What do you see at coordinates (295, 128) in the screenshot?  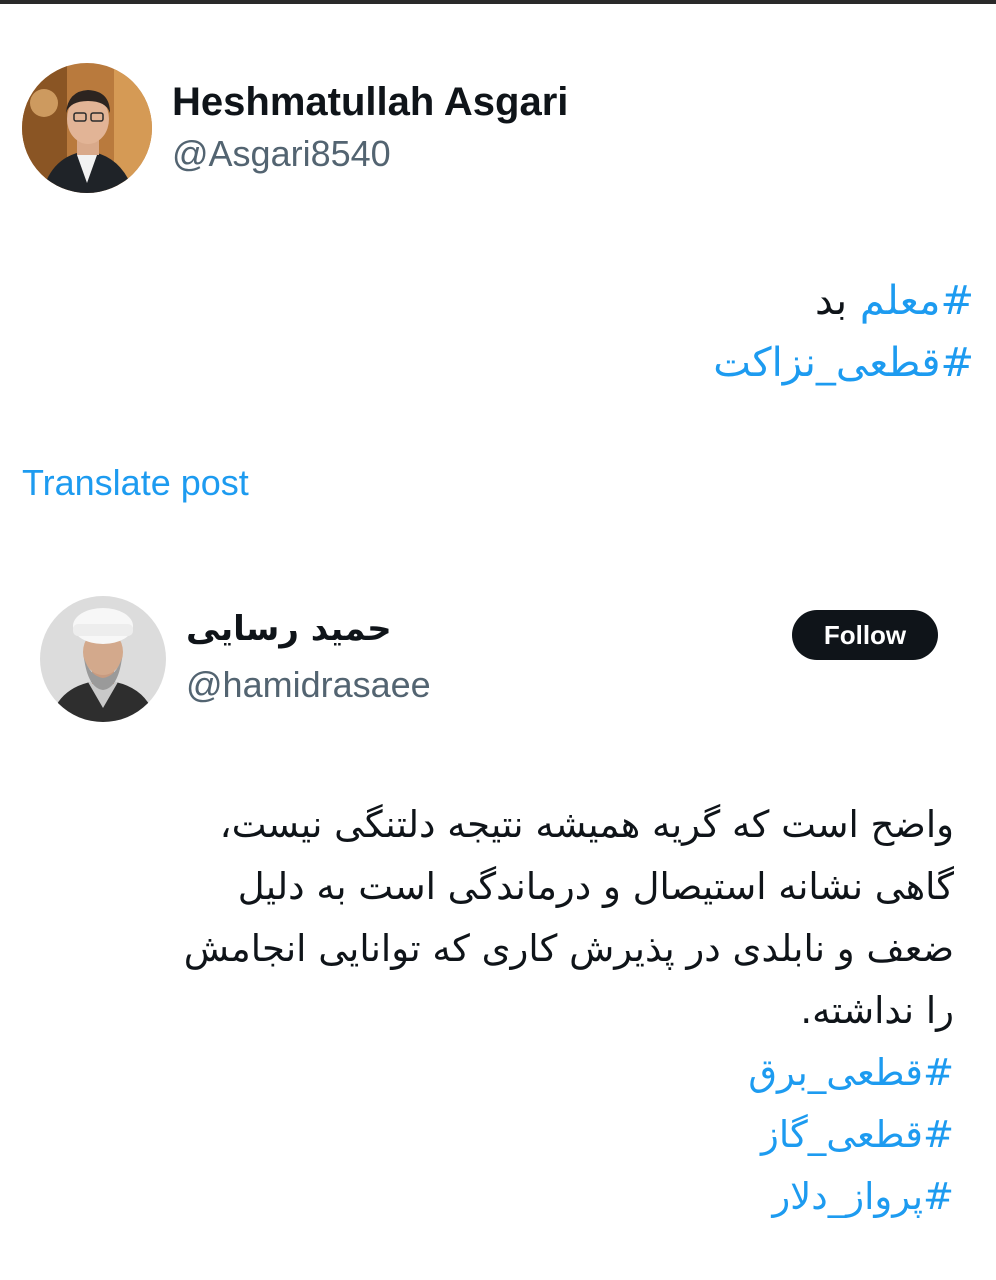 I see `post-author: Heshmatullah Asgari @Asgari8540` at bounding box center [295, 128].